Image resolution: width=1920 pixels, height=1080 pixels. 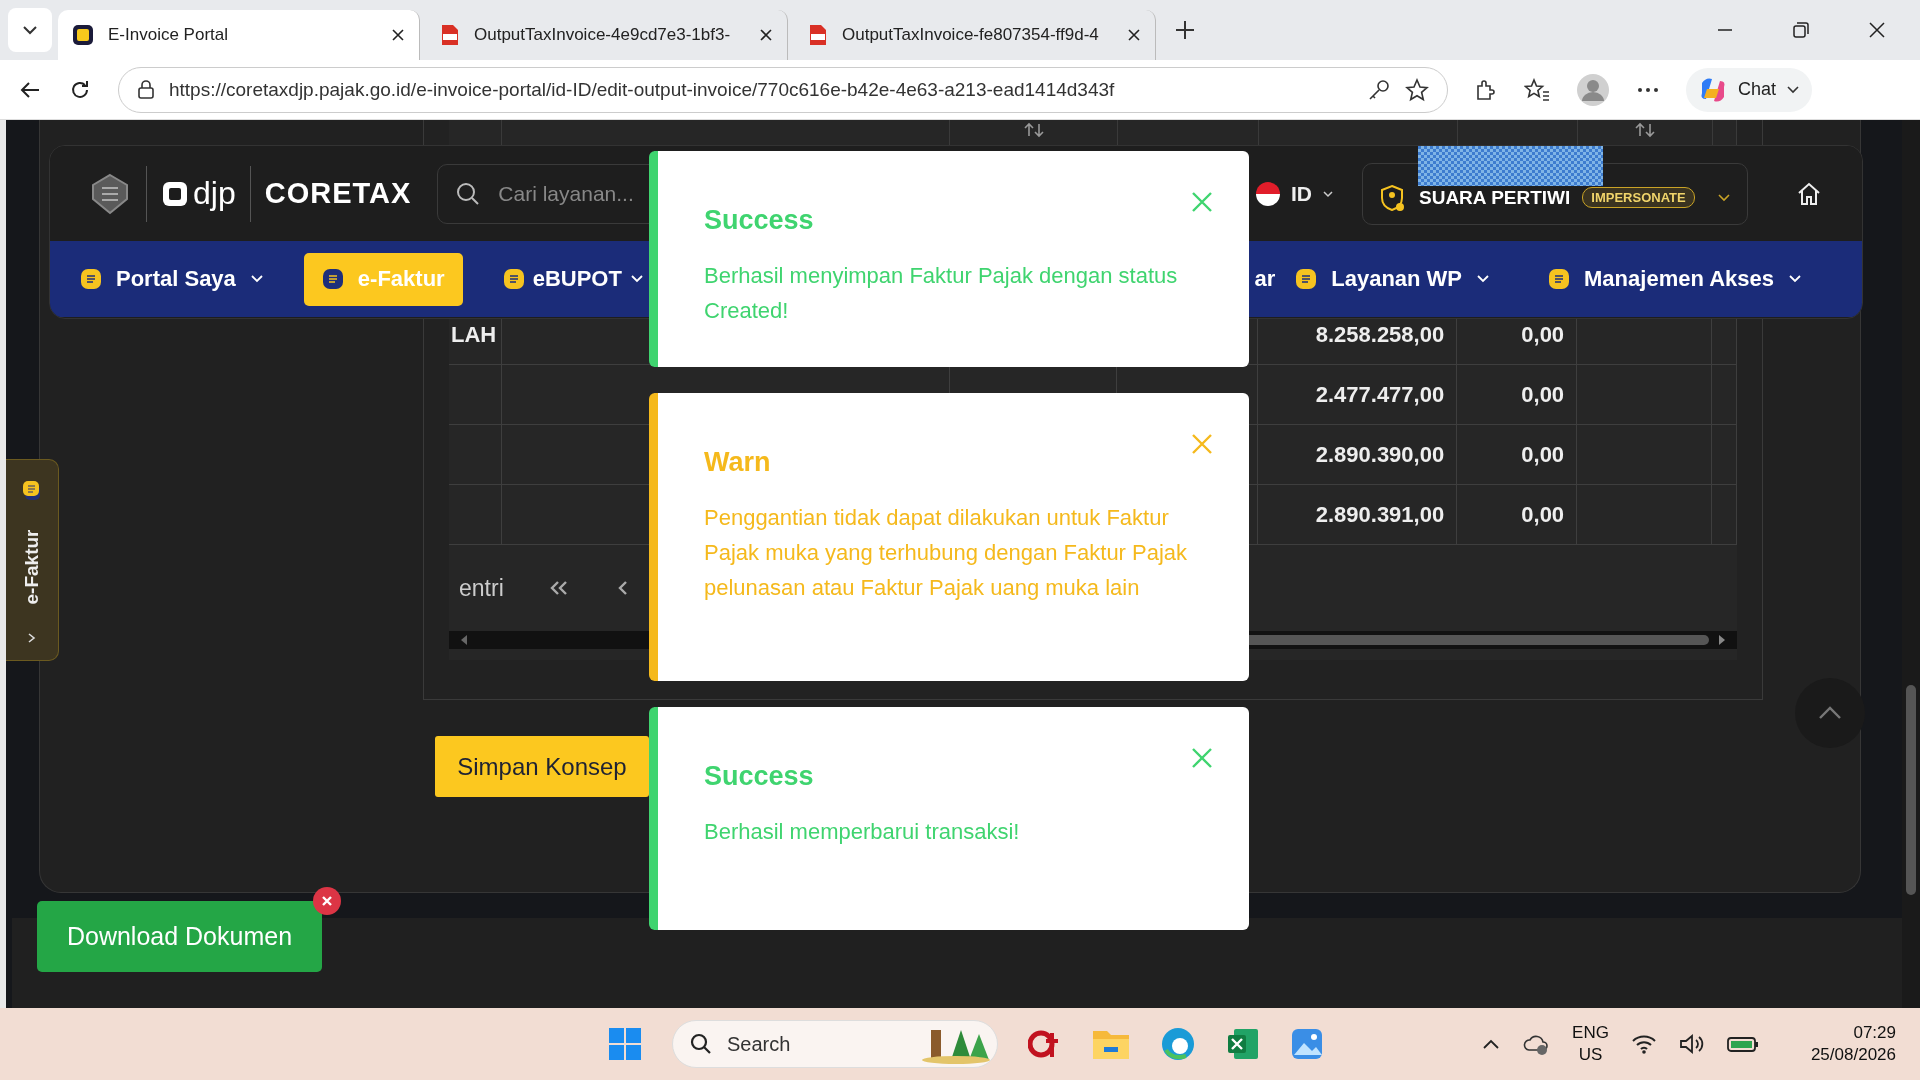 I want to click on language-selector: ID, so click(x=1294, y=193).